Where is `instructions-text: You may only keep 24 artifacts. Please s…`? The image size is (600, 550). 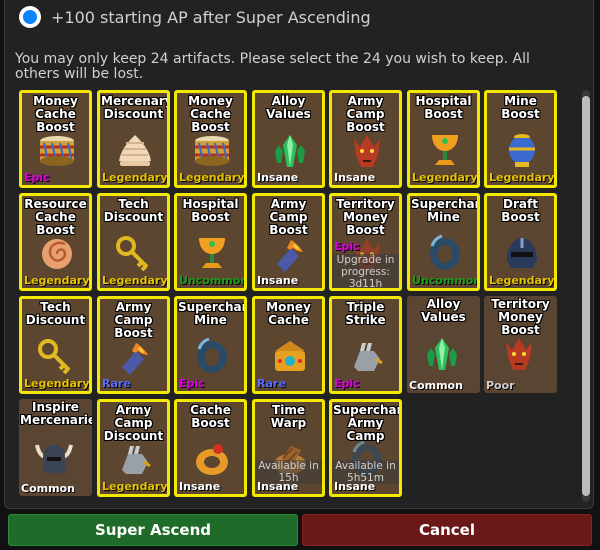
instructions-text: You may only keep 24 artifacts. Please s… is located at coordinates (272, 66).